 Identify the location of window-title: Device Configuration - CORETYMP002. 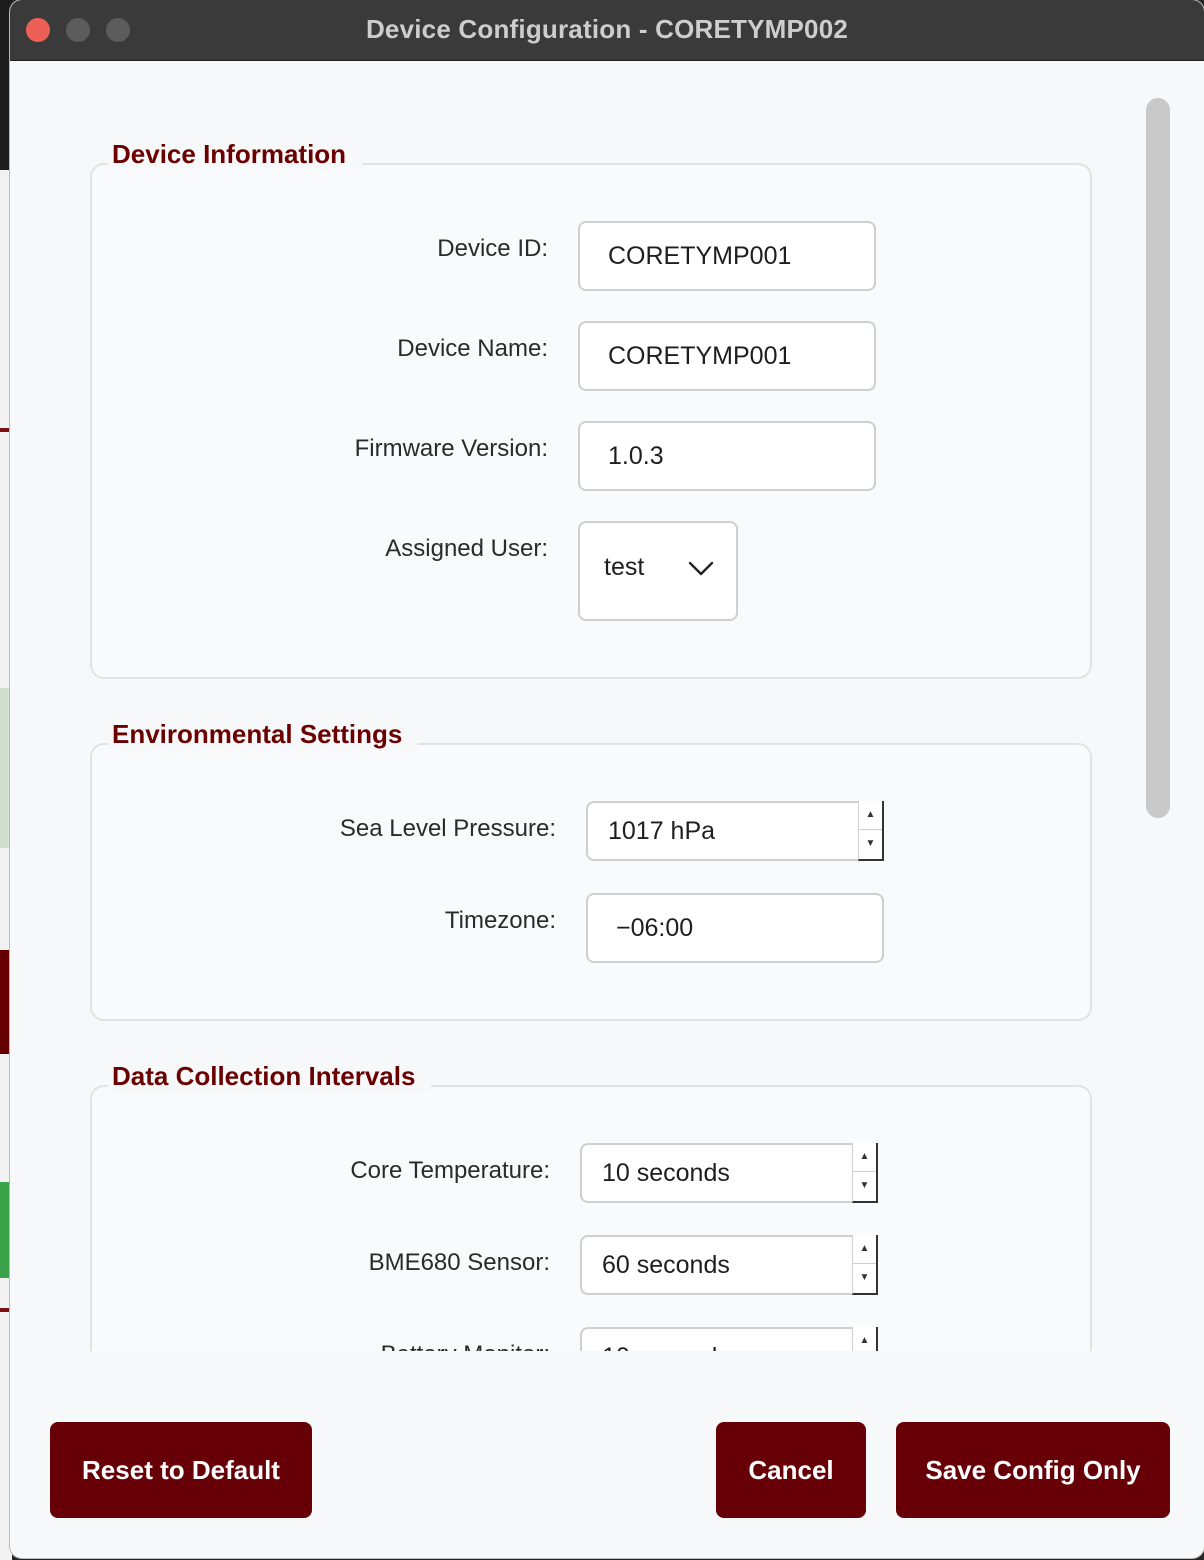
(607, 29).